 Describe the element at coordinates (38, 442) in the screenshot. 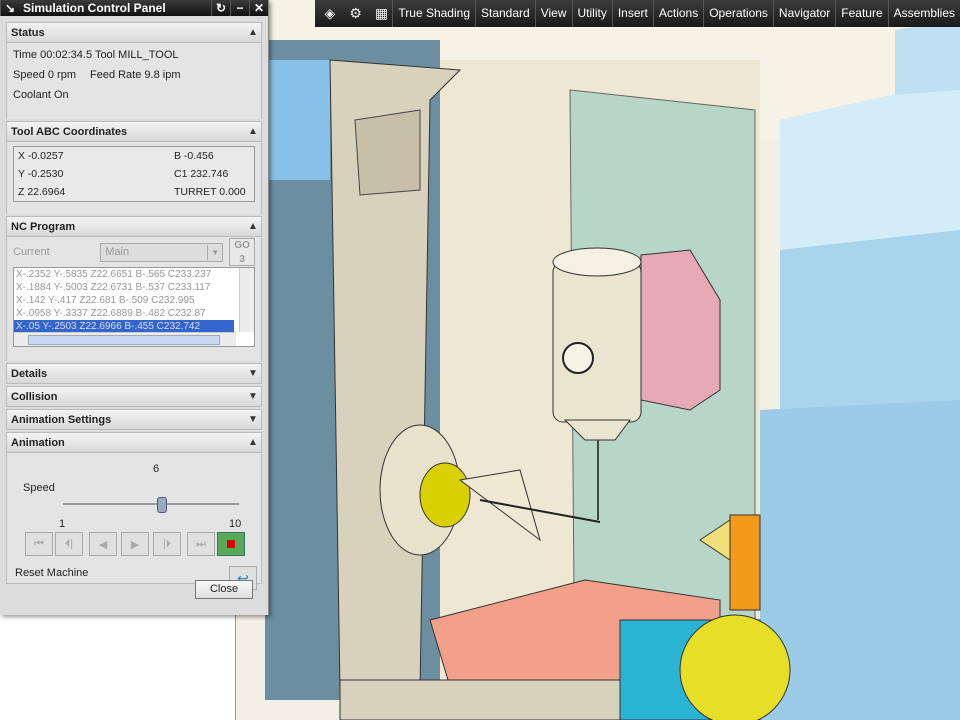

I see `section-animation-label: Animation` at that location.